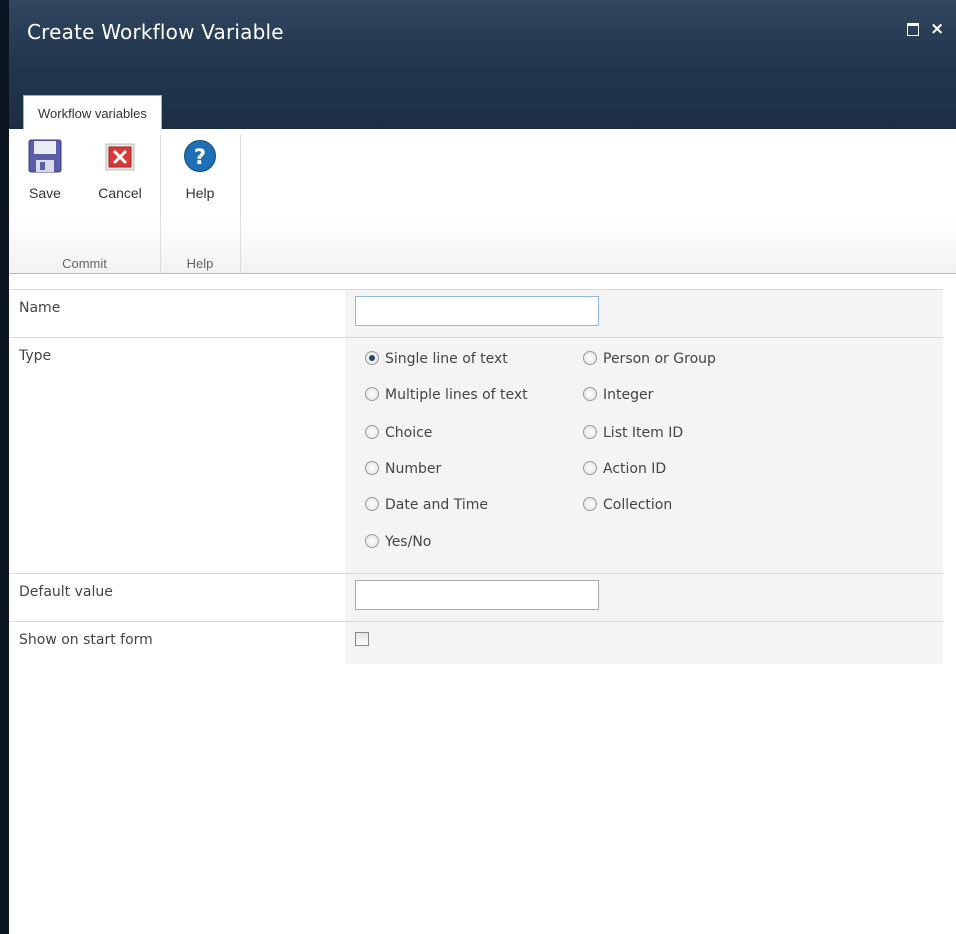 The image size is (956, 934). What do you see at coordinates (618, 395) in the screenshot?
I see `type-option-integer: Integer` at bounding box center [618, 395].